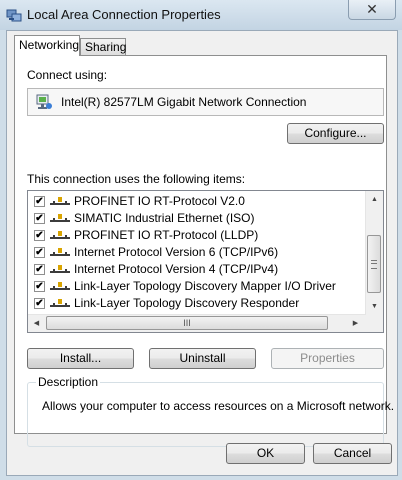 Image resolution: width=402 pixels, height=480 pixels. What do you see at coordinates (355, 323) in the screenshot?
I see `scroll-right-arrow-icon: ▶` at bounding box center [355, 323].